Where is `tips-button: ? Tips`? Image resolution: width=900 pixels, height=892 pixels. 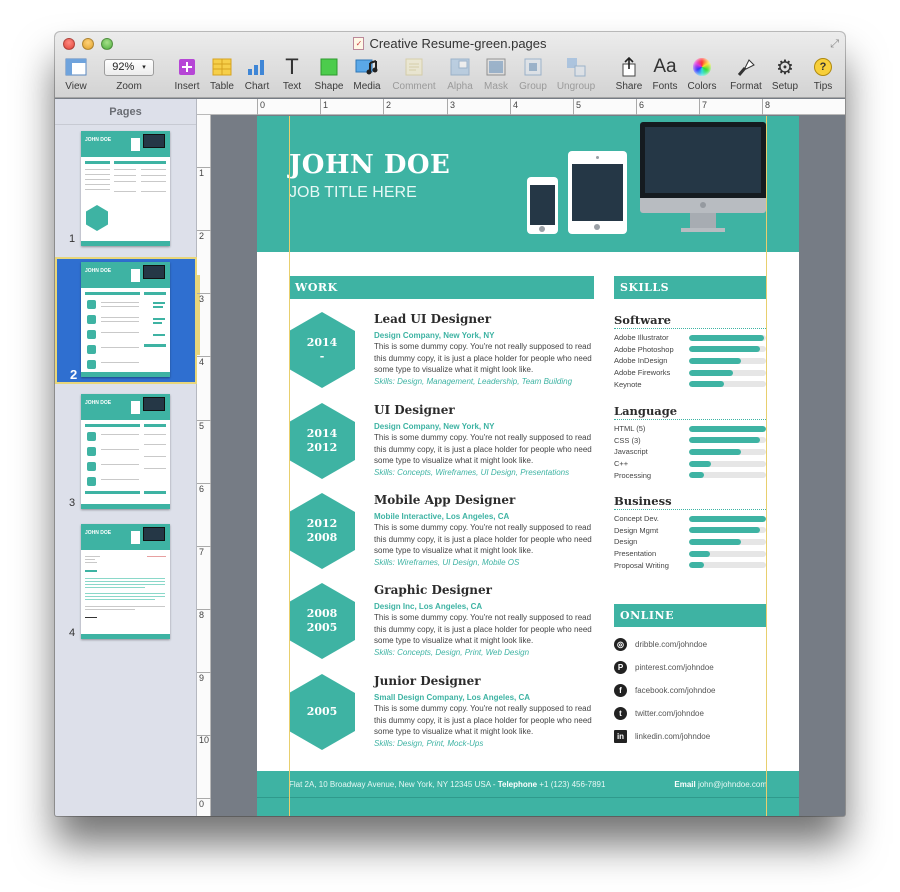
tips-button: ? Tips is located at coordinates (823, 74).